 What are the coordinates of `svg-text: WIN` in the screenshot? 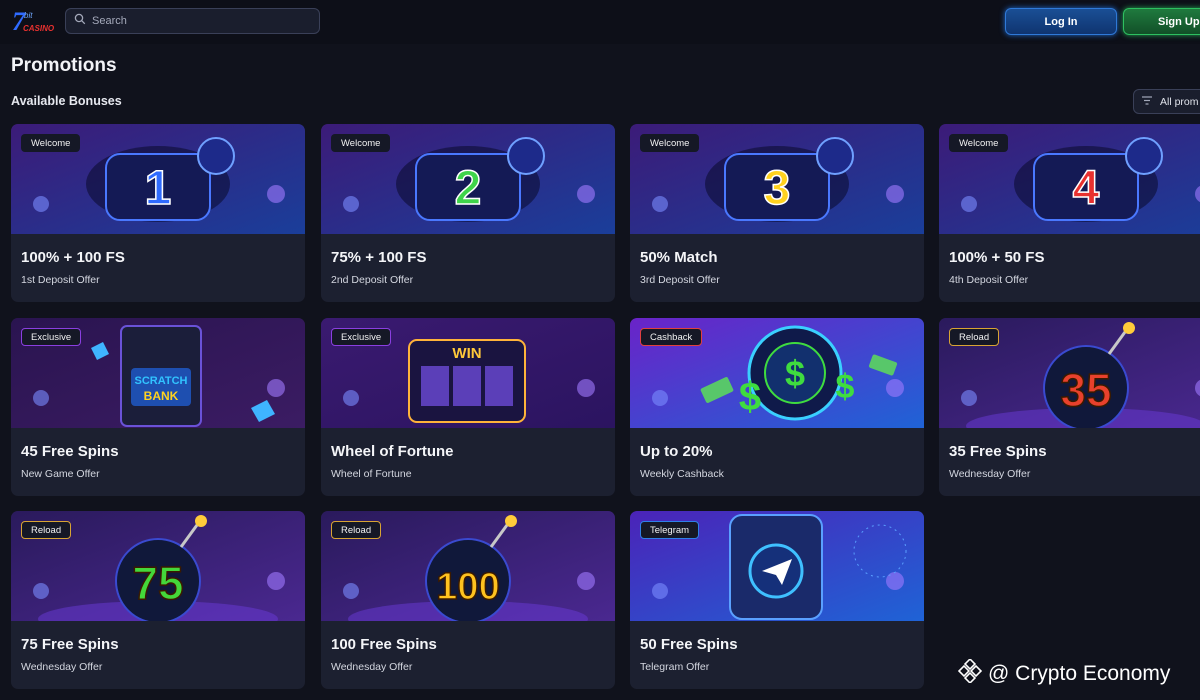 It's located at (466, 353).